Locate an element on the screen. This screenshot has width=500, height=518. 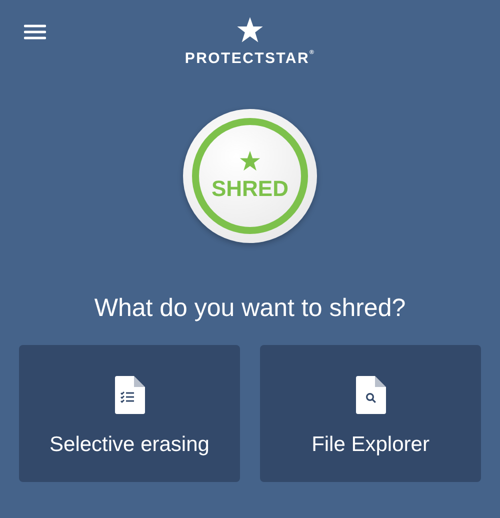
option-card: Selective erasing is located at coordinates (129, 413).